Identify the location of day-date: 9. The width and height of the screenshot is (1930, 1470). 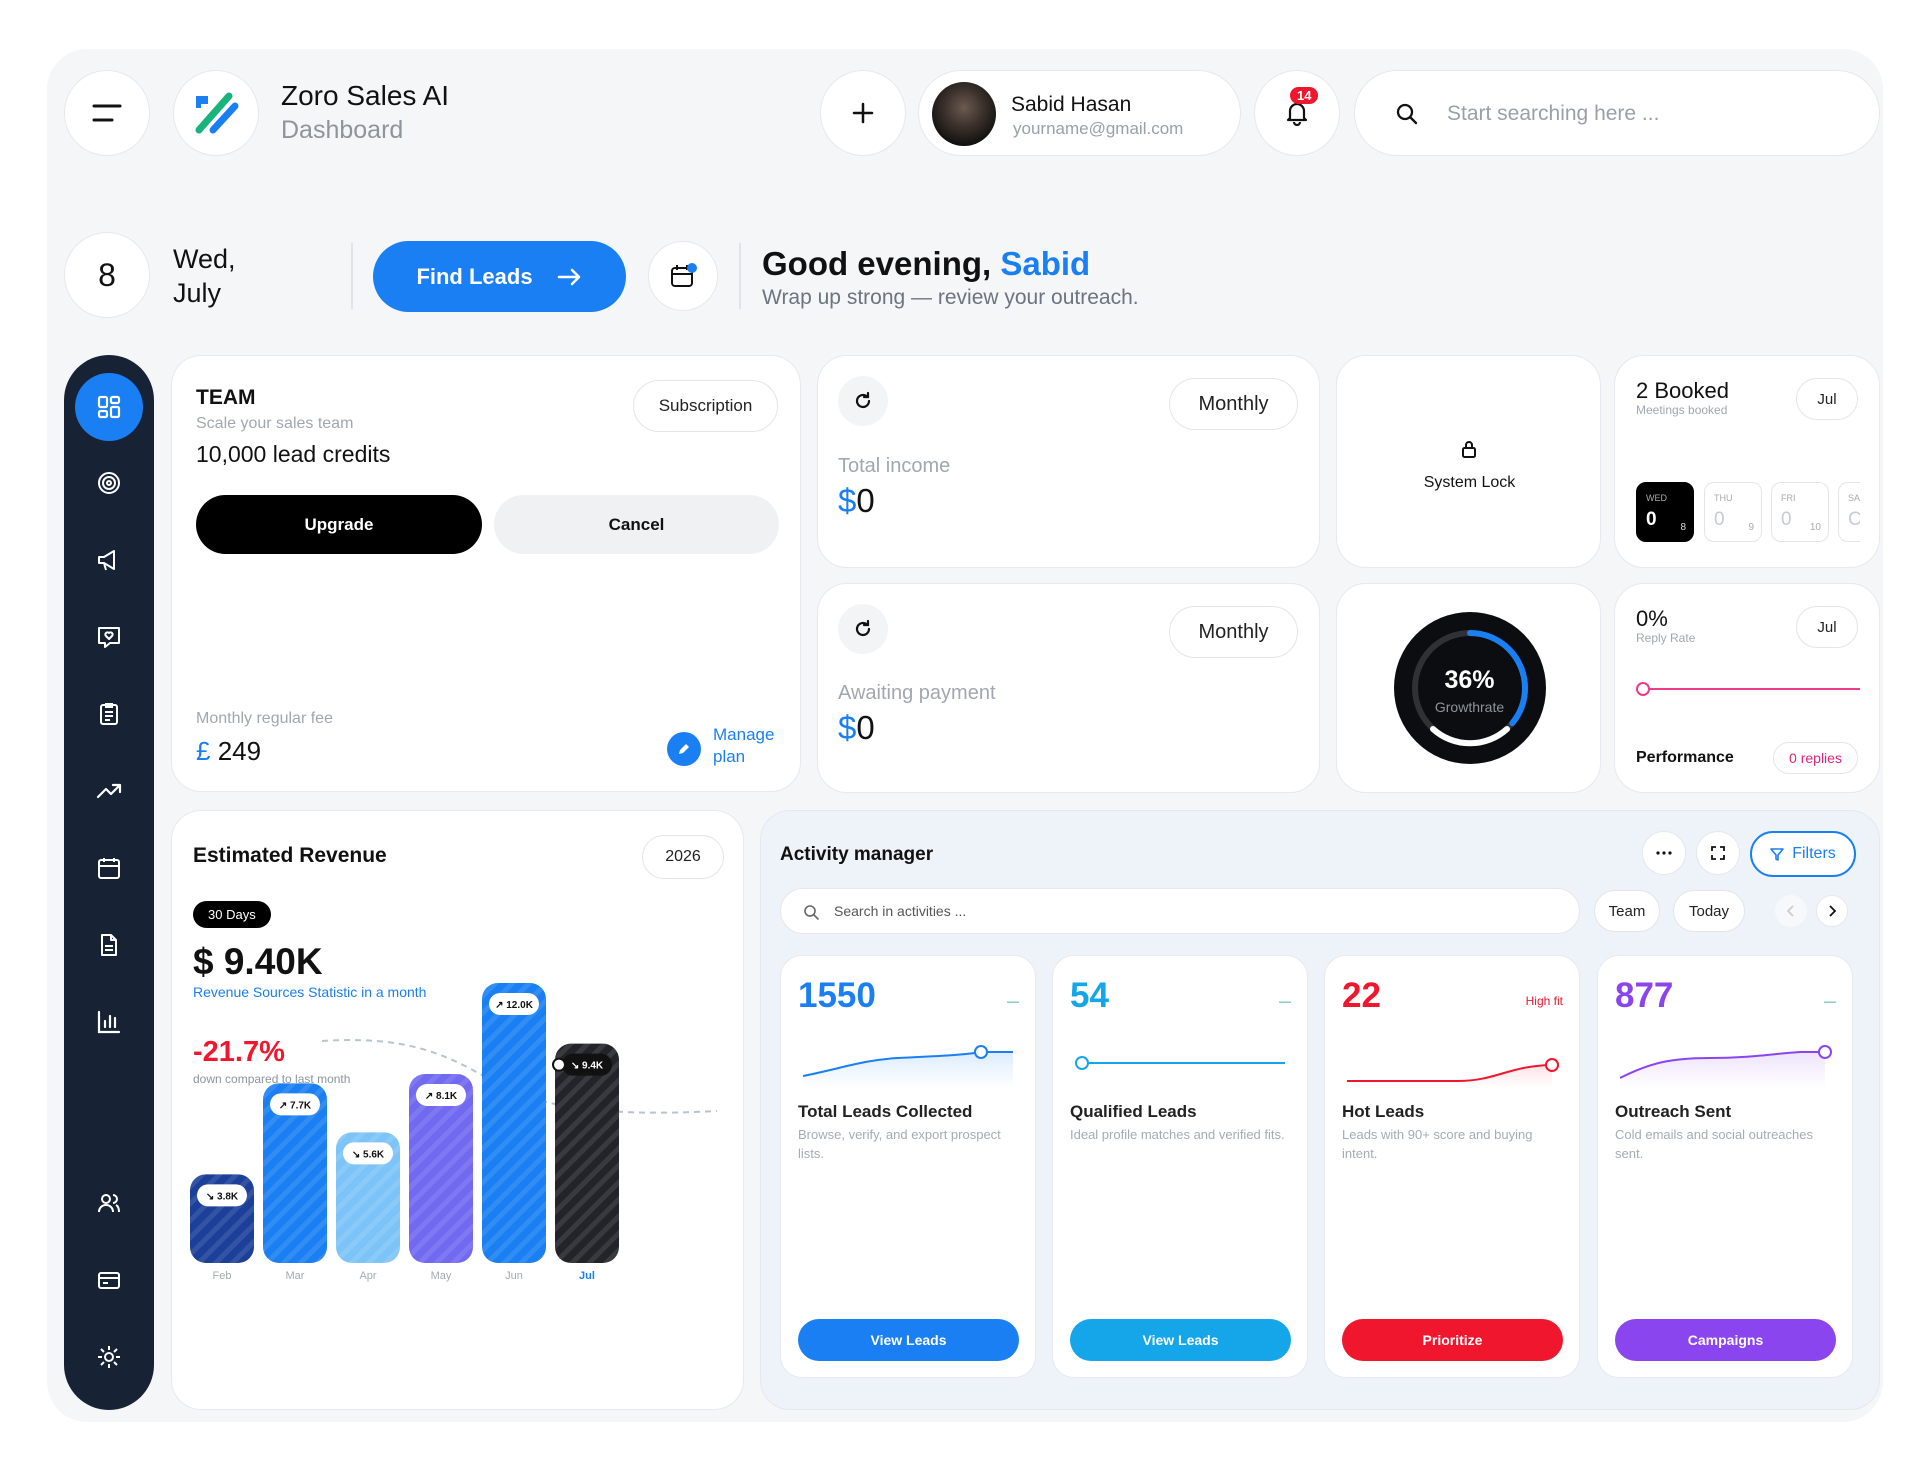
(1751, 527).